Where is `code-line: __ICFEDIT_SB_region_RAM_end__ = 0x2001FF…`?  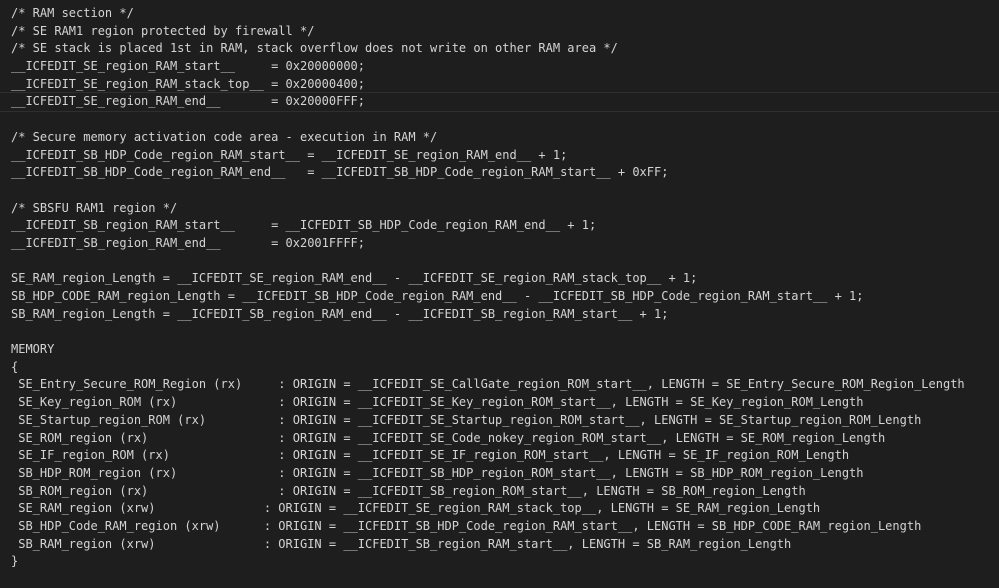 code-line: __ICFEDIT_SB_region_RAM_end__ = 0x2001FF… is located at coordinates (499, 244).